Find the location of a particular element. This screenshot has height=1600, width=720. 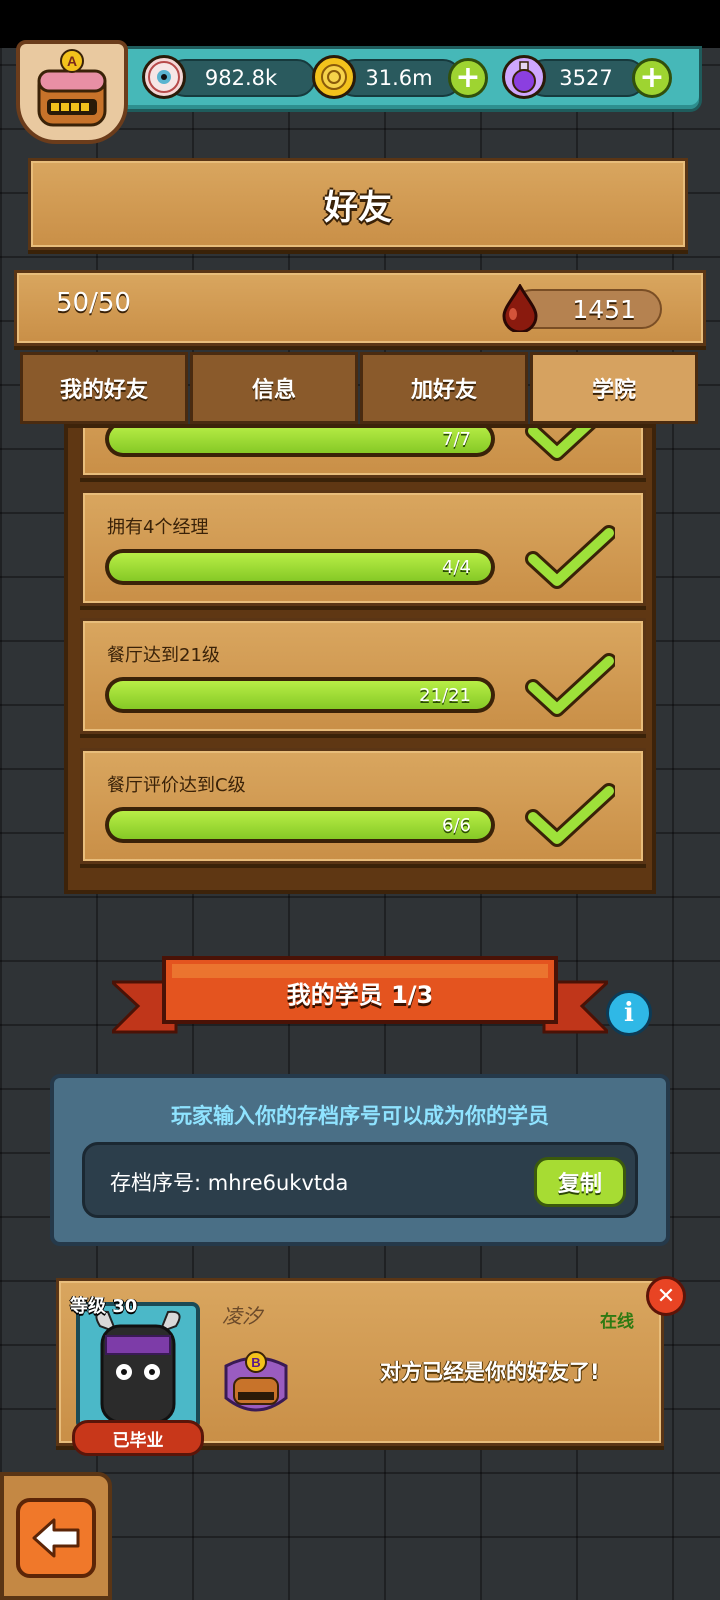

tab-my-friends: 我的好友 is located at coordinates (104, 388).